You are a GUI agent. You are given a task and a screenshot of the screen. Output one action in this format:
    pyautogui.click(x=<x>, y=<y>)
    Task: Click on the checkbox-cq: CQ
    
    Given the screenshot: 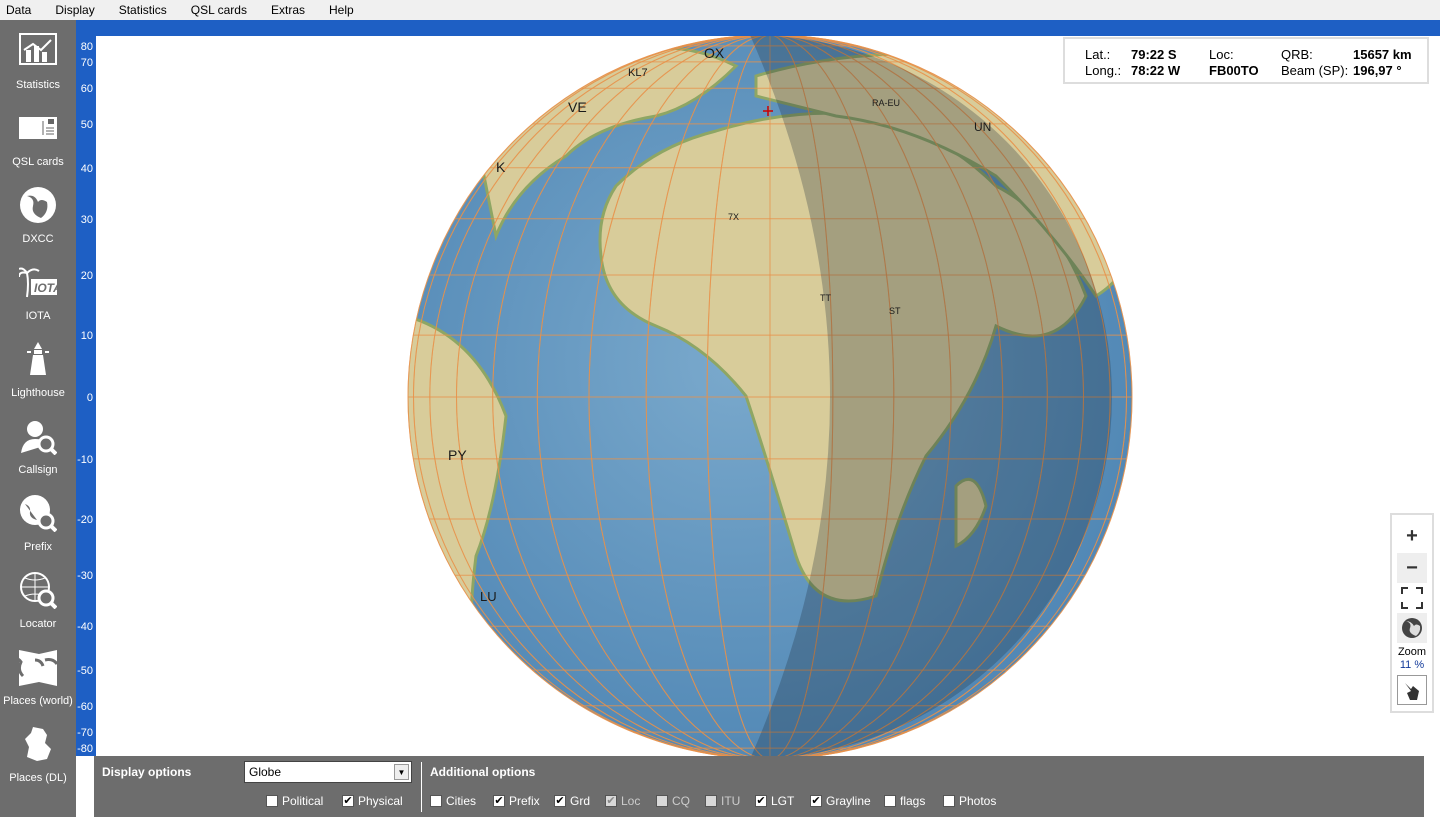 What is the action you would take?
    pyautogui.click(x=673, y=801)
    